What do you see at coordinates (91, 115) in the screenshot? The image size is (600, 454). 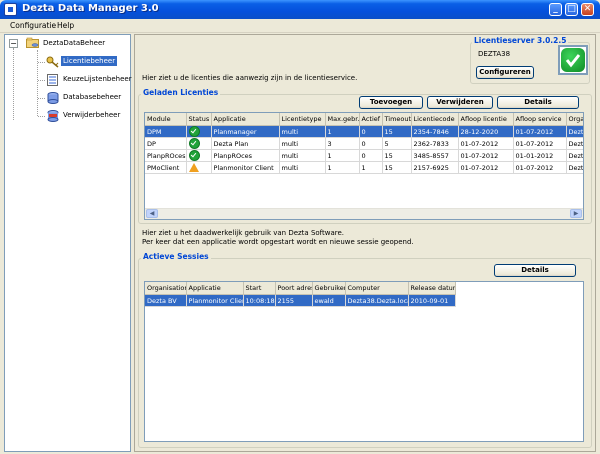 I see `tree-item-verwijderbeheer: Verwijderbeheer` at bounding box center [91, 115].